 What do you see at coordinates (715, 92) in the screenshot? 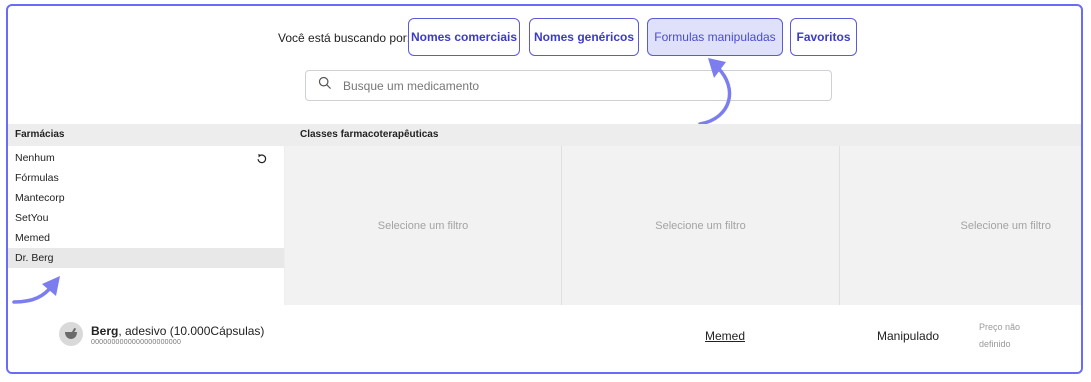
I see `annotation-arrow-up-icon` at bounding box center [715, 92].